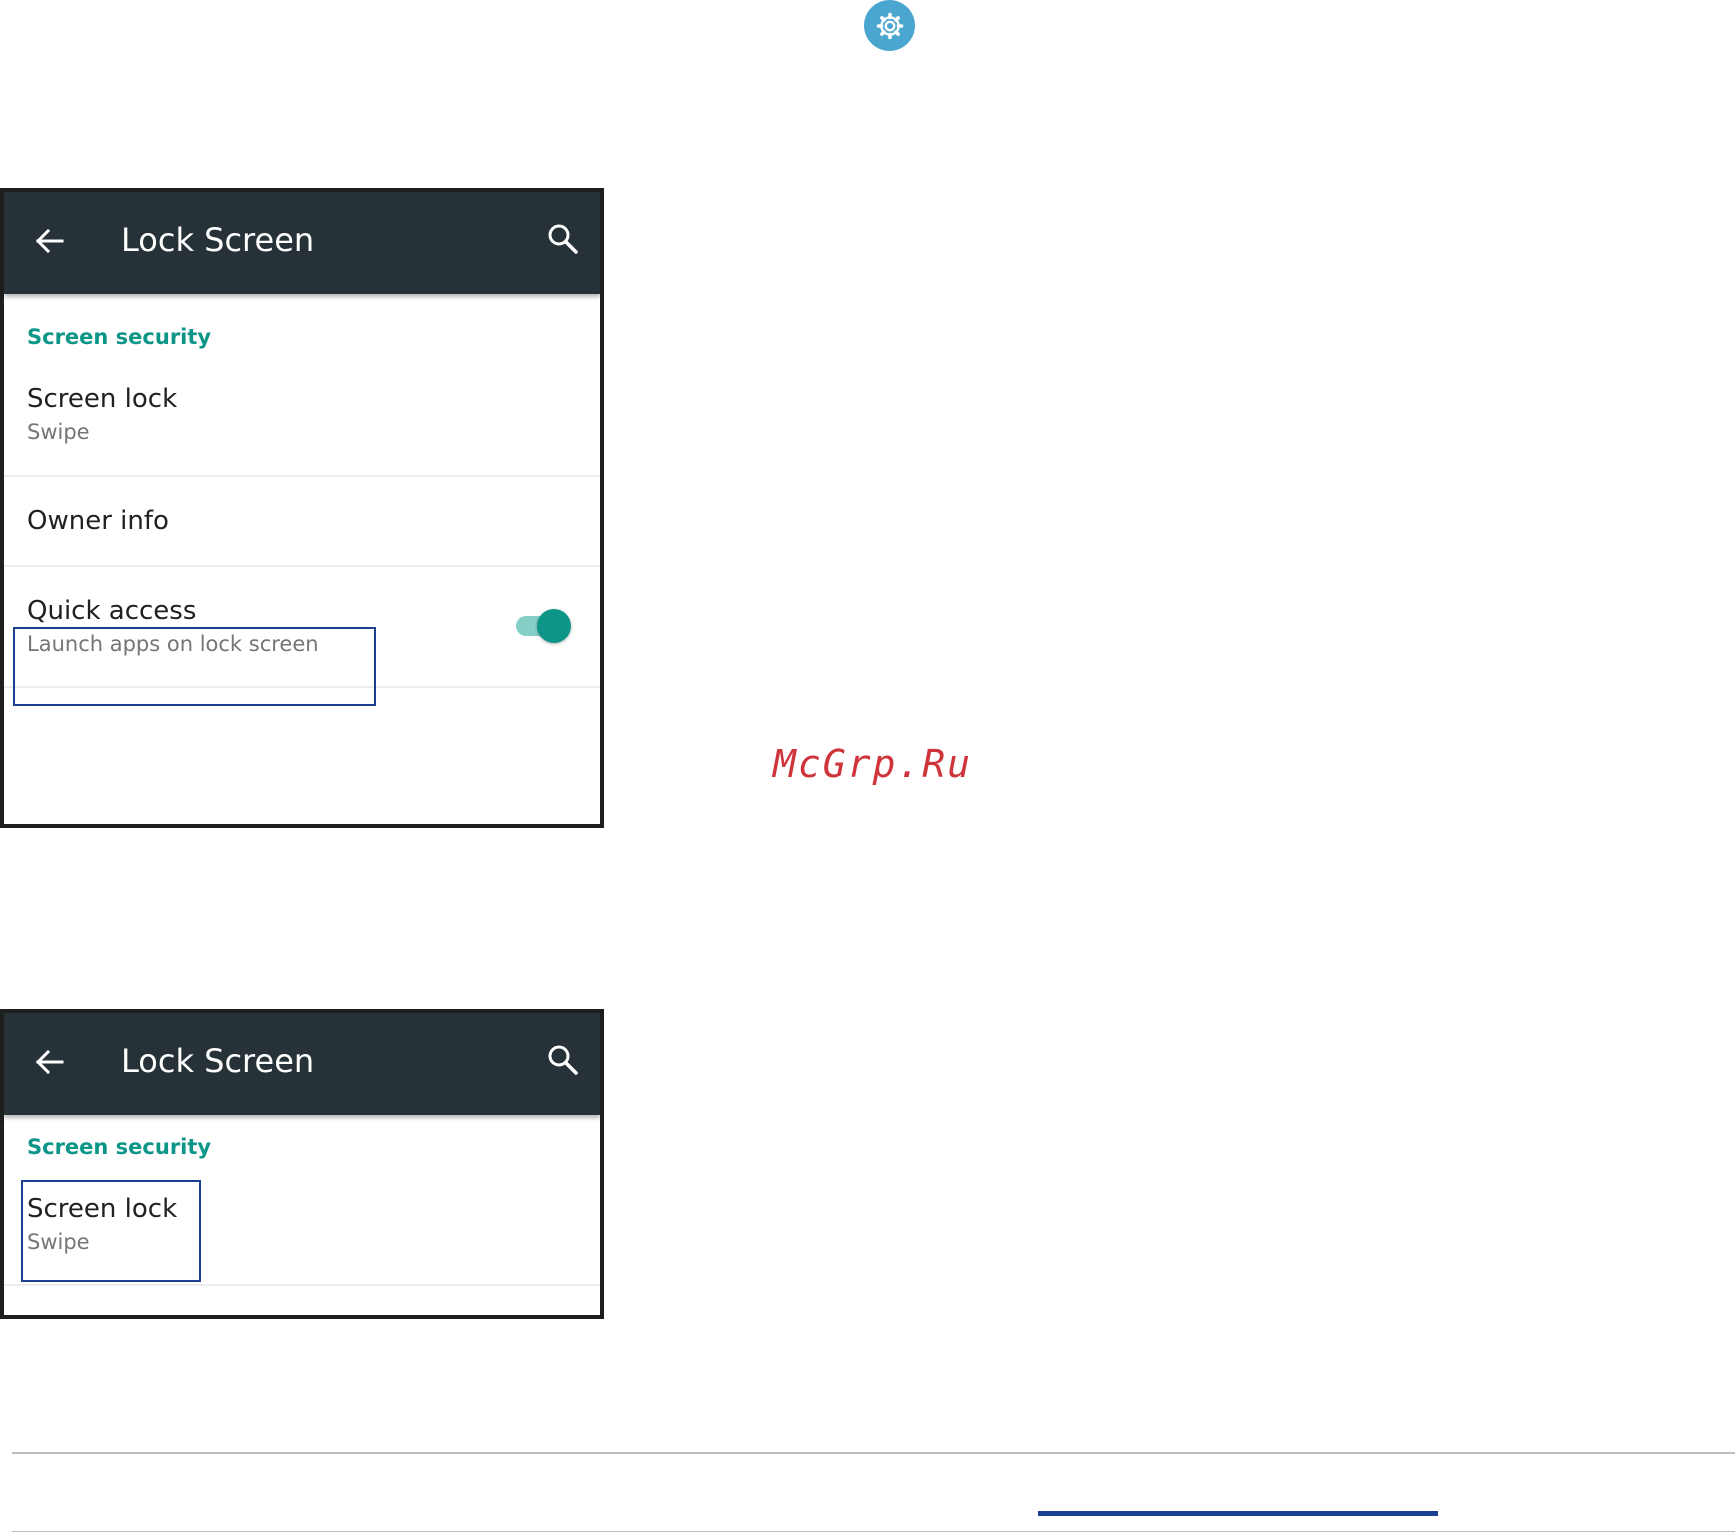 This screenshot has width=1735, height=1532. What do you see at coordinates (102, 399) in the screenshot?
I see `item-title: Screen lock` at bounding box center [102, 399].